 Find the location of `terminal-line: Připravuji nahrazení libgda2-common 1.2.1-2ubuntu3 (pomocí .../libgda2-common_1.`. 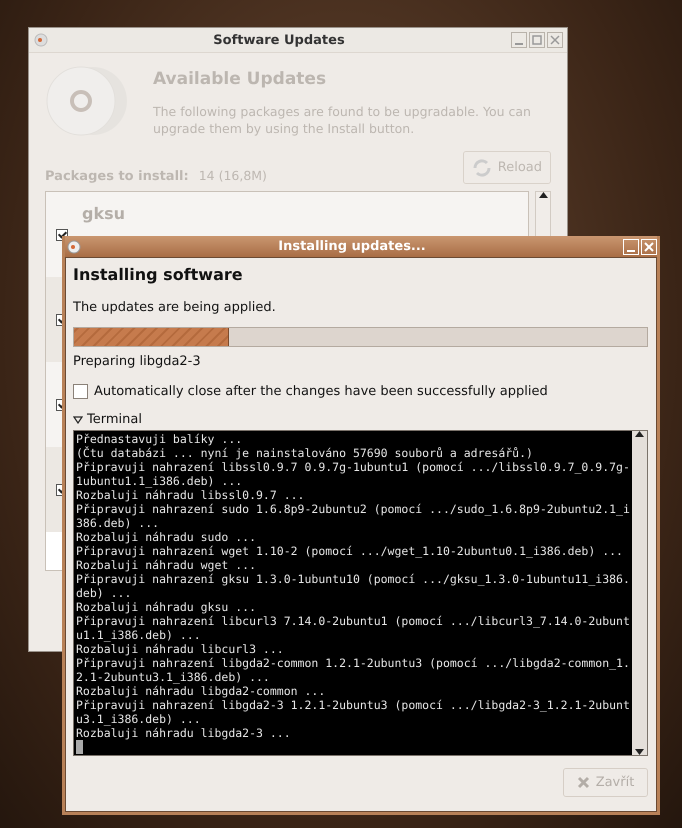

terminal-line: Připravuji nahrazení libgda2-common 1.2.1-2ubuntu3 (pomocí .../libgda2-common_1. is located at coordinates (353, 663).